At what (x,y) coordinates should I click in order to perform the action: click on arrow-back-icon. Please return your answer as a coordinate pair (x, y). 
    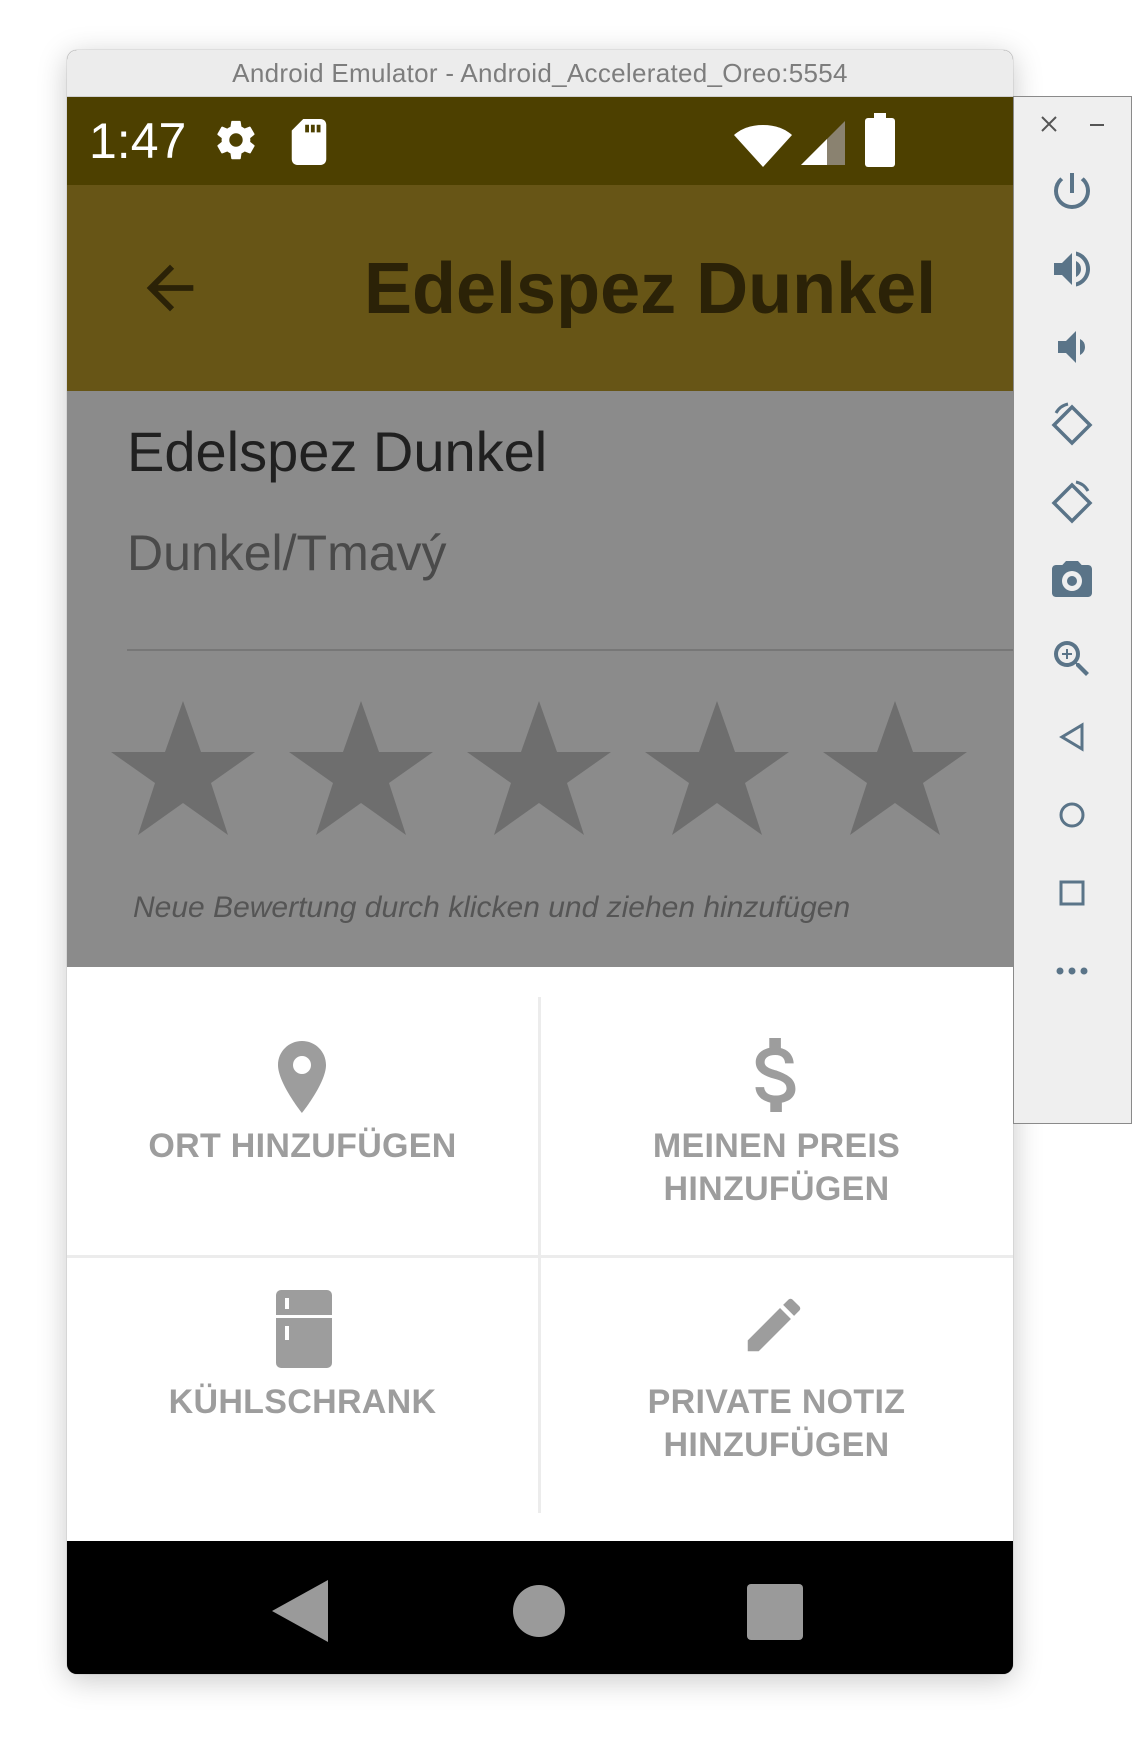
    Looking at the image, I should click on (170, 288).